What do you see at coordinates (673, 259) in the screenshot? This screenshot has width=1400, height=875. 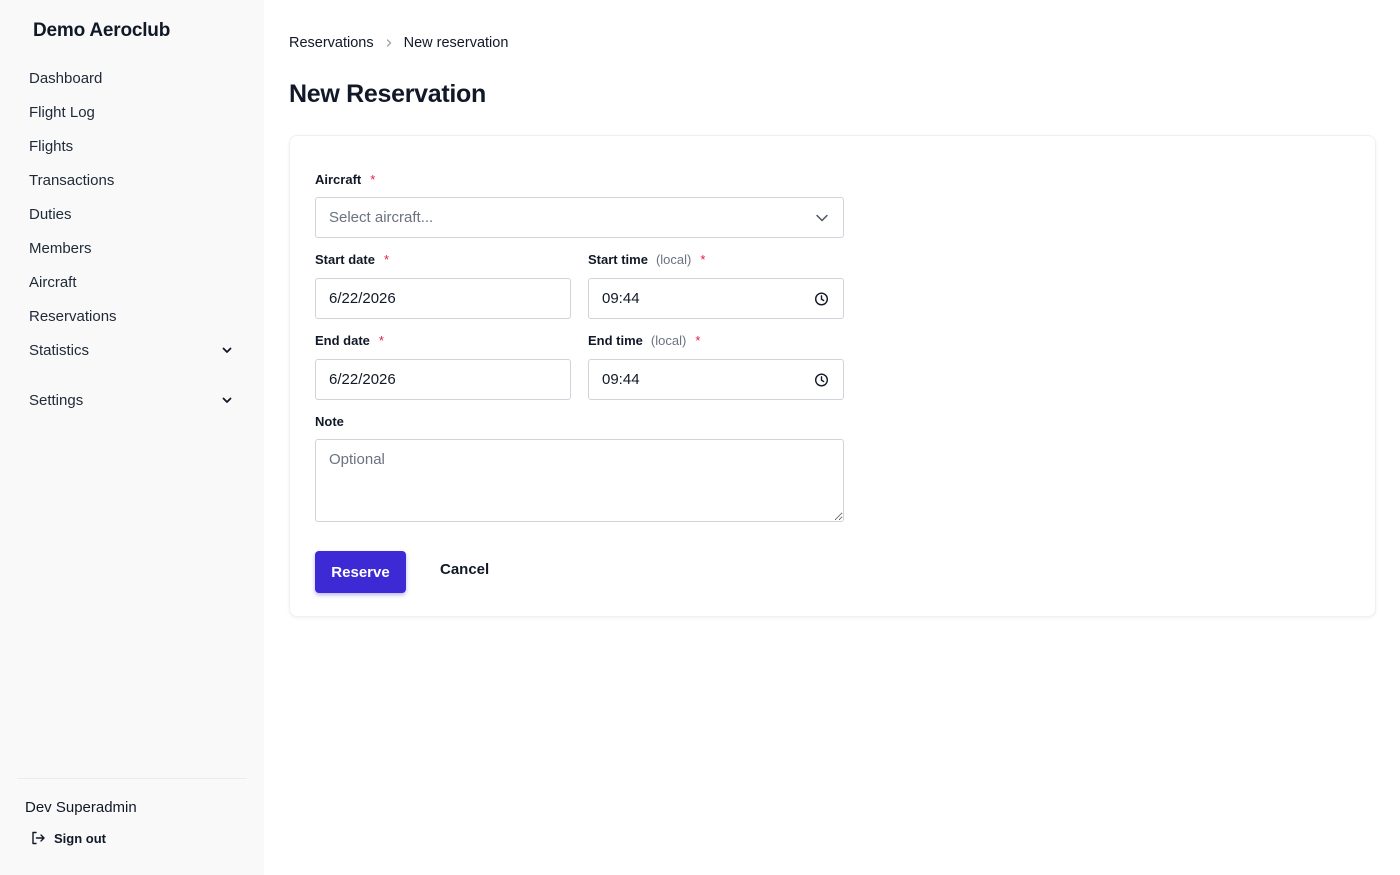 I see `start-time-hint: (local)` at bounding box center [673, 259].